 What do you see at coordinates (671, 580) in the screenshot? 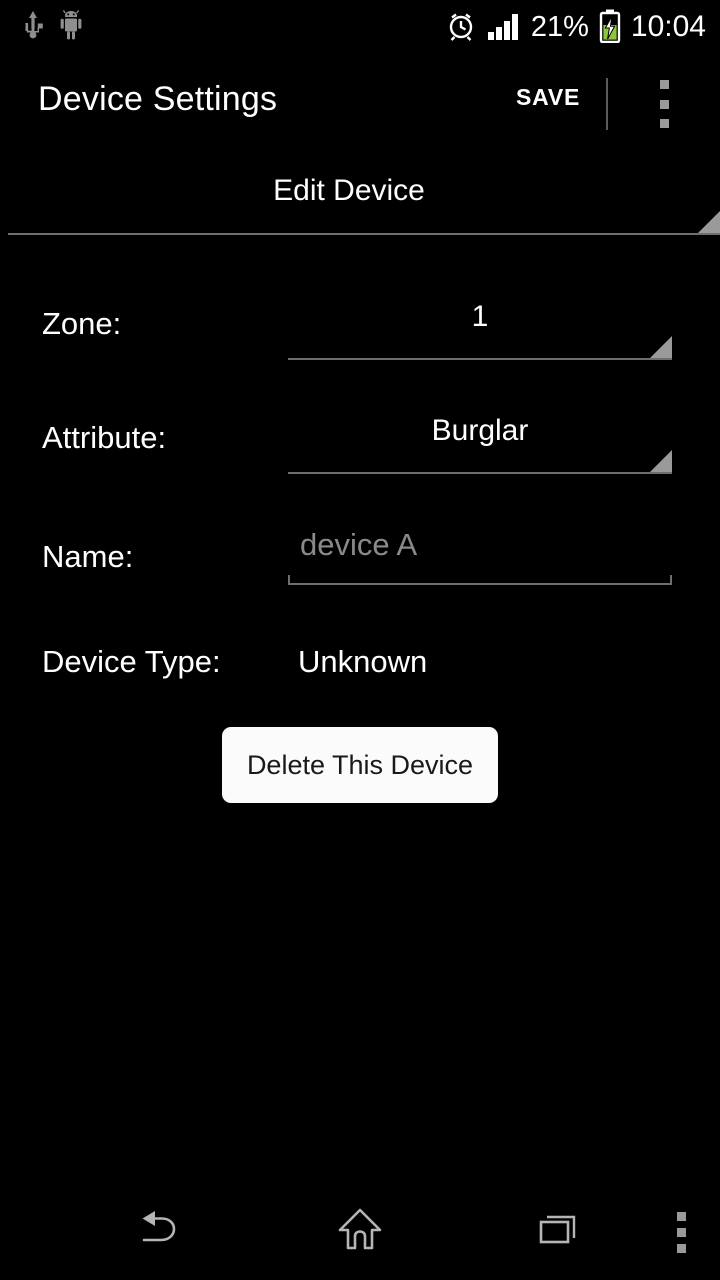
I see `name-input-tick-right` at bounding box center [671, 580].